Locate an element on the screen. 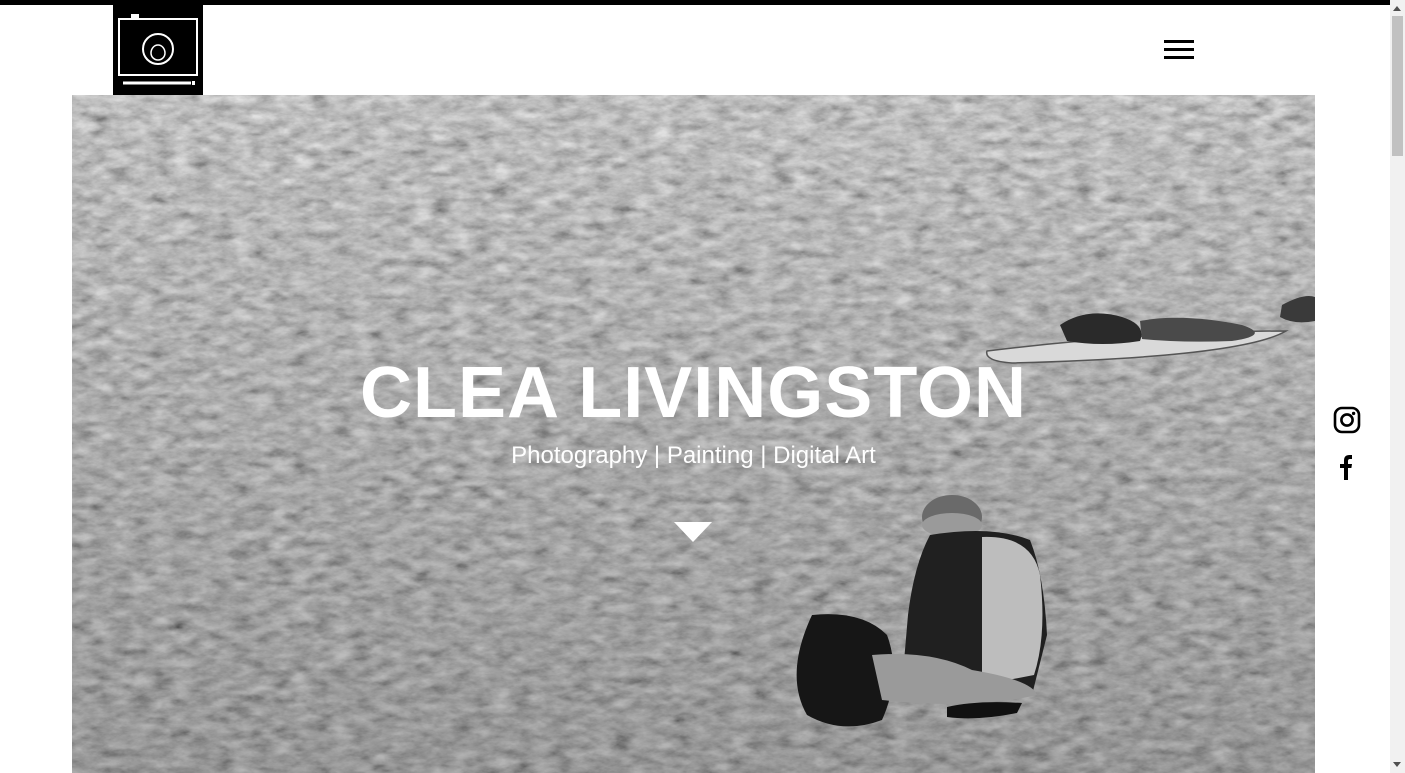 The width and height of the screenshot is (1405, 773). camera-icon is located at coordinates (158, 49).